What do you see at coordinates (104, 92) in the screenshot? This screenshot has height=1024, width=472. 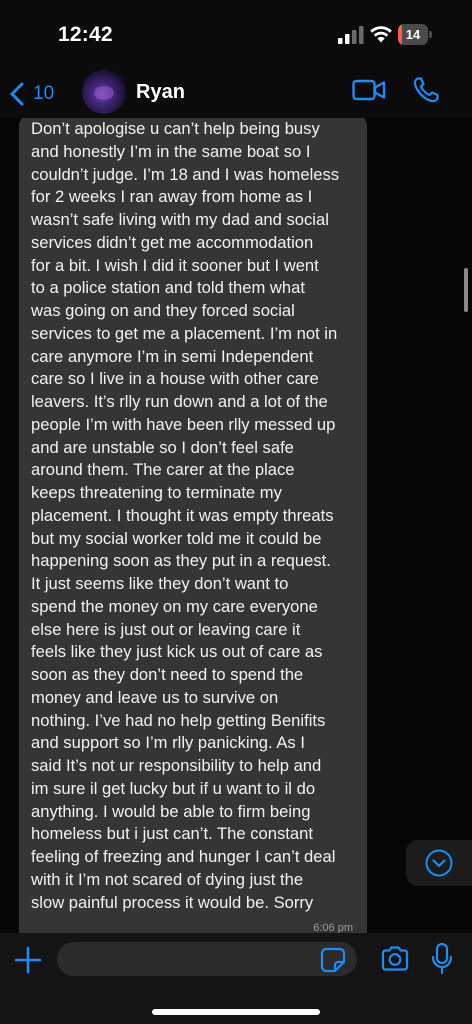 I see `avatar` at bounding box center [104, 92].